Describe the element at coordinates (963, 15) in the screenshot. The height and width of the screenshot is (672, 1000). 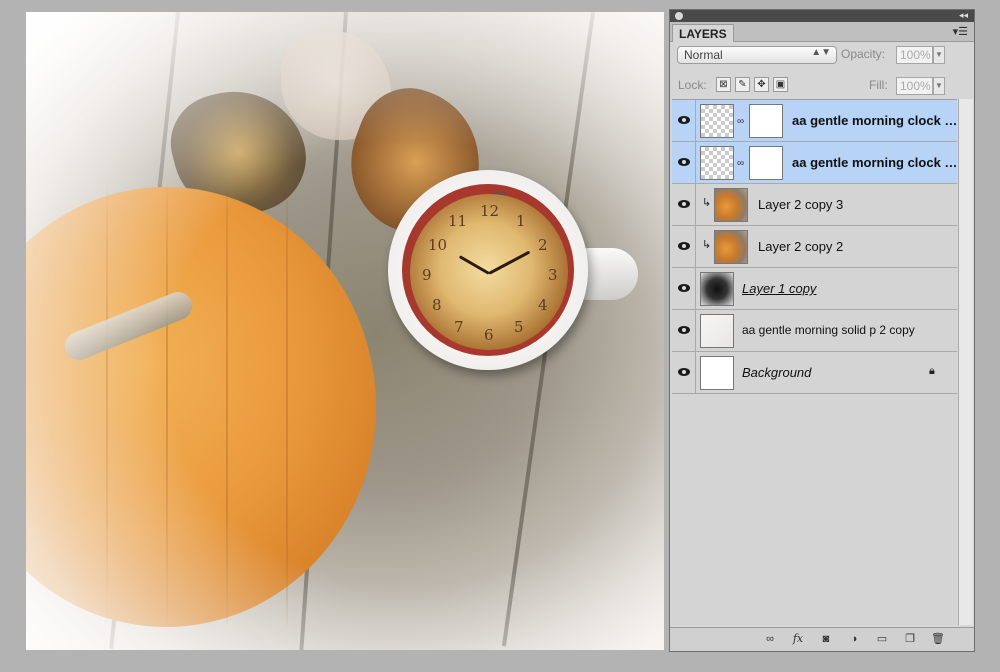
I see `collapse-icon: ◂◂` at that location.